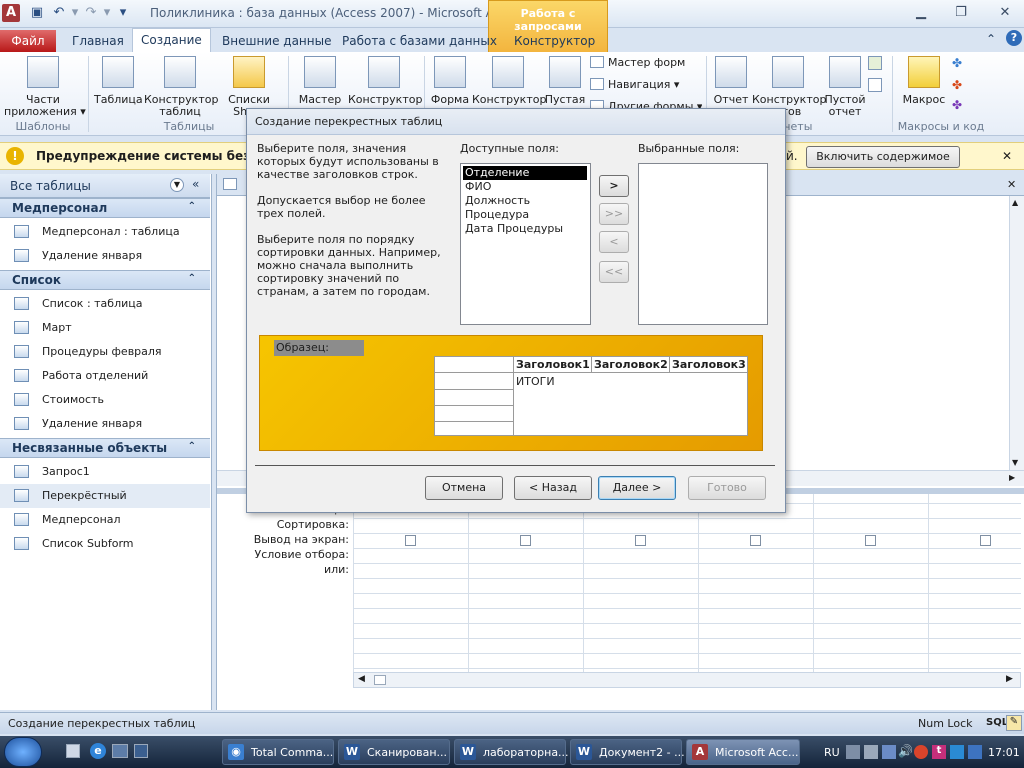 Image resolution: width=1024 pixels, height=768 pixels. What do you see at coordinates (105, 544) in the screenshot?
I see `nav-item: Список Subform` at bounding box center [105, 544].